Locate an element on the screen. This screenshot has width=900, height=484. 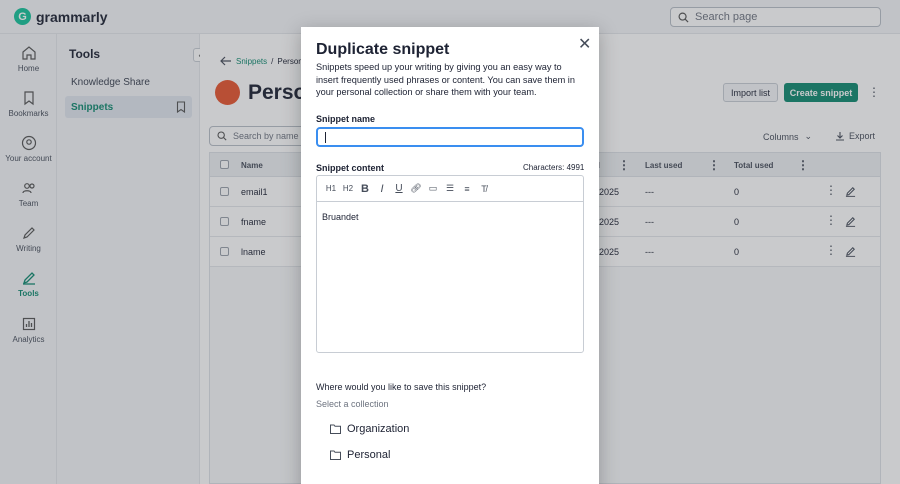
collection-option-personal: Personal is located at coordinates (360, 455).